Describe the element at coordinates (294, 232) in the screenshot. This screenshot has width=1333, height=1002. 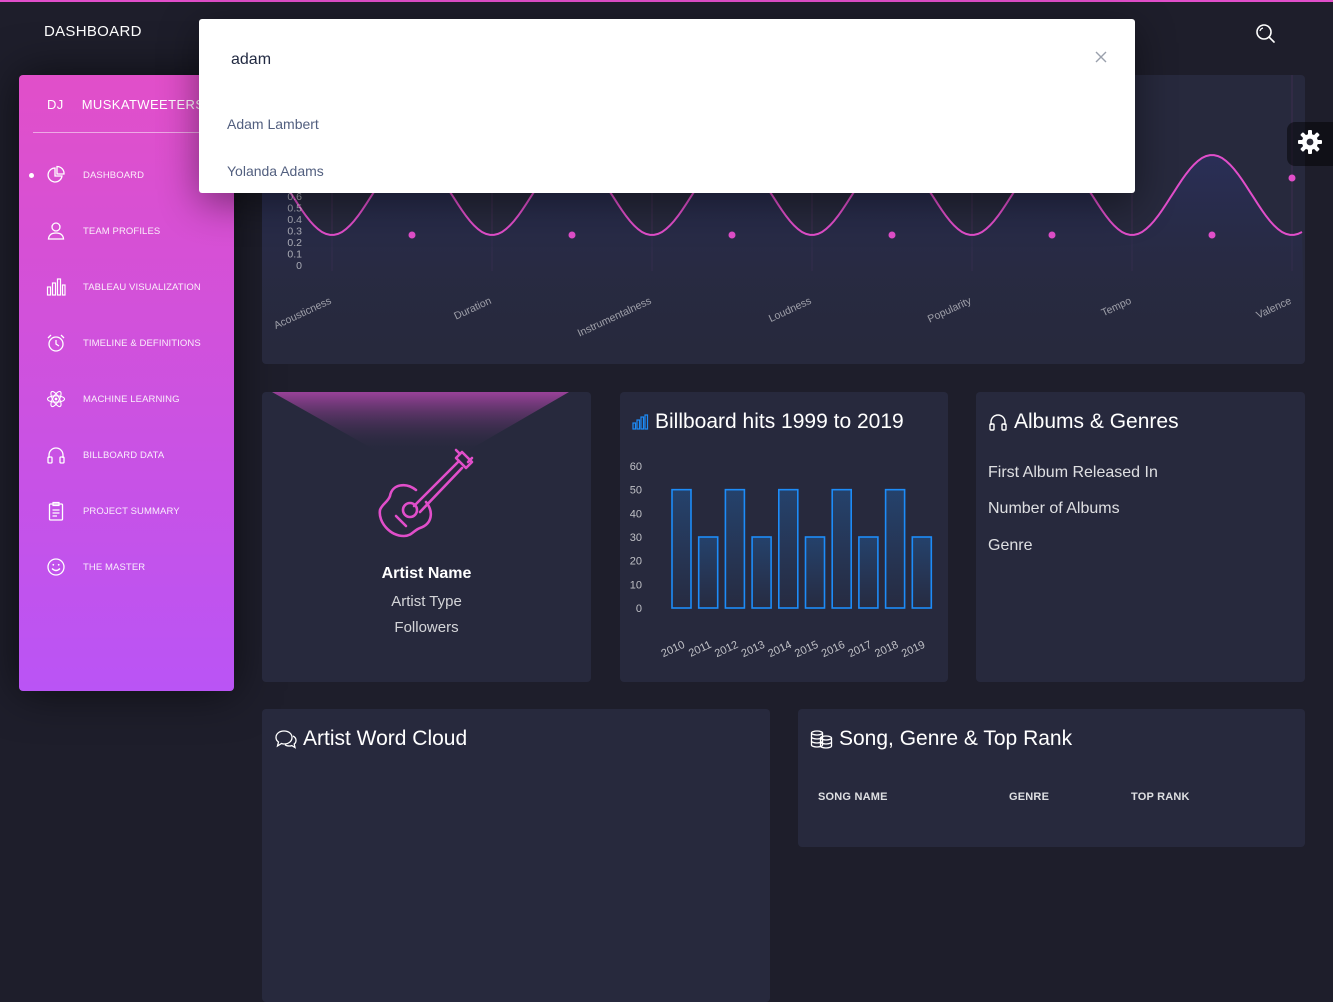
I see `y-tick-label: 0.3` at that location.